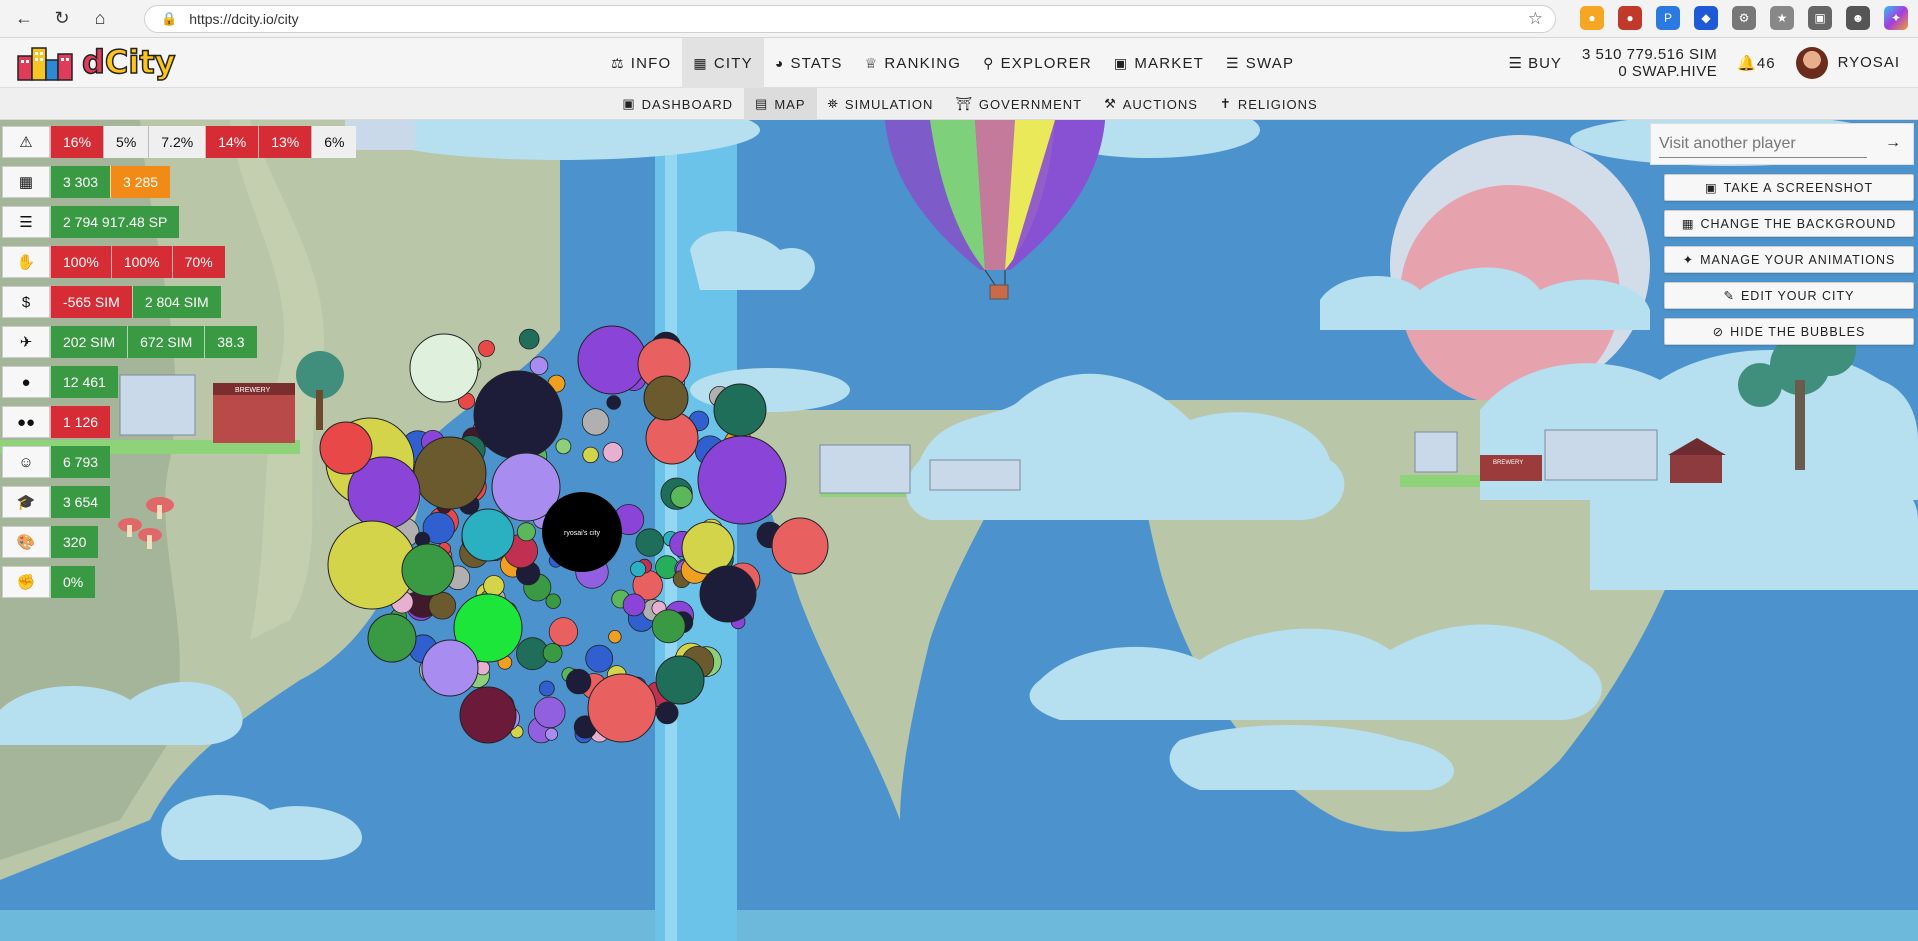 Image resolution: width=1918 pixels, height=941 pixels. I want to click on subnav-government: ⛩ GOVERNMENT, so click(1018, 104).